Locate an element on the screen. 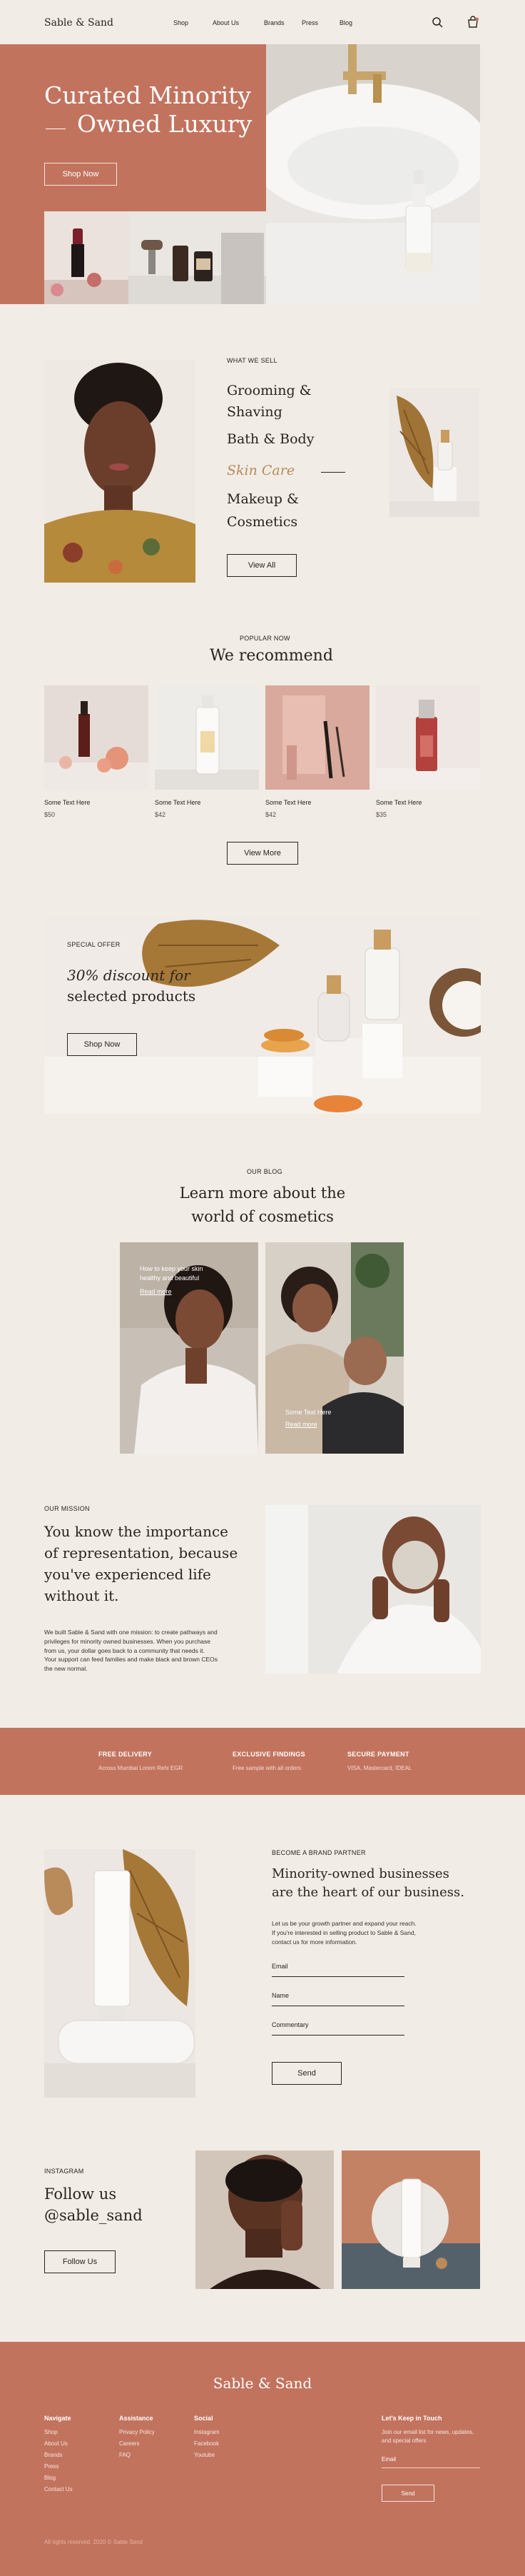 The height and width of the screenshot is (2576, 525). footer-link-press: Press is located at coordinates (51, 2466).